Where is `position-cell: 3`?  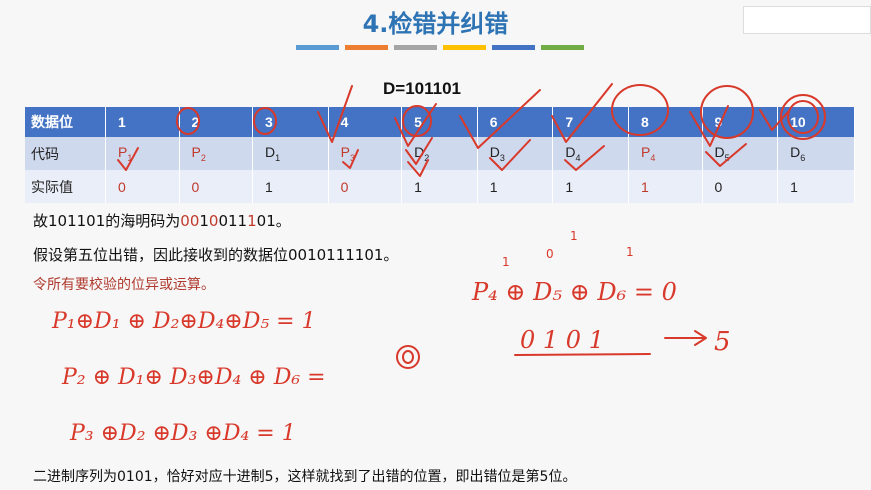 position-cell: 3 is located at coordinates (290, 122).